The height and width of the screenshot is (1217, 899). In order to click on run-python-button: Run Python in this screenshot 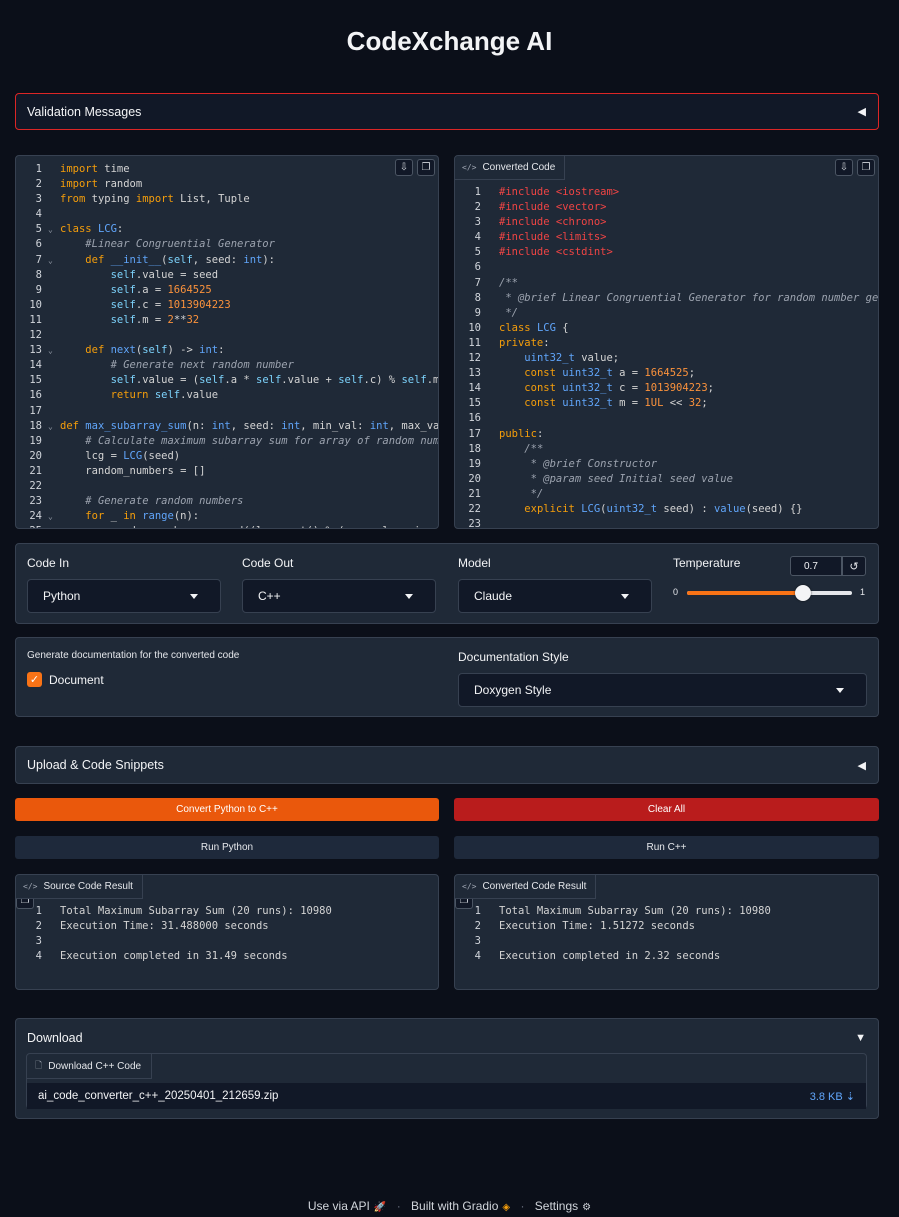, I will do `click(227, 847)`.